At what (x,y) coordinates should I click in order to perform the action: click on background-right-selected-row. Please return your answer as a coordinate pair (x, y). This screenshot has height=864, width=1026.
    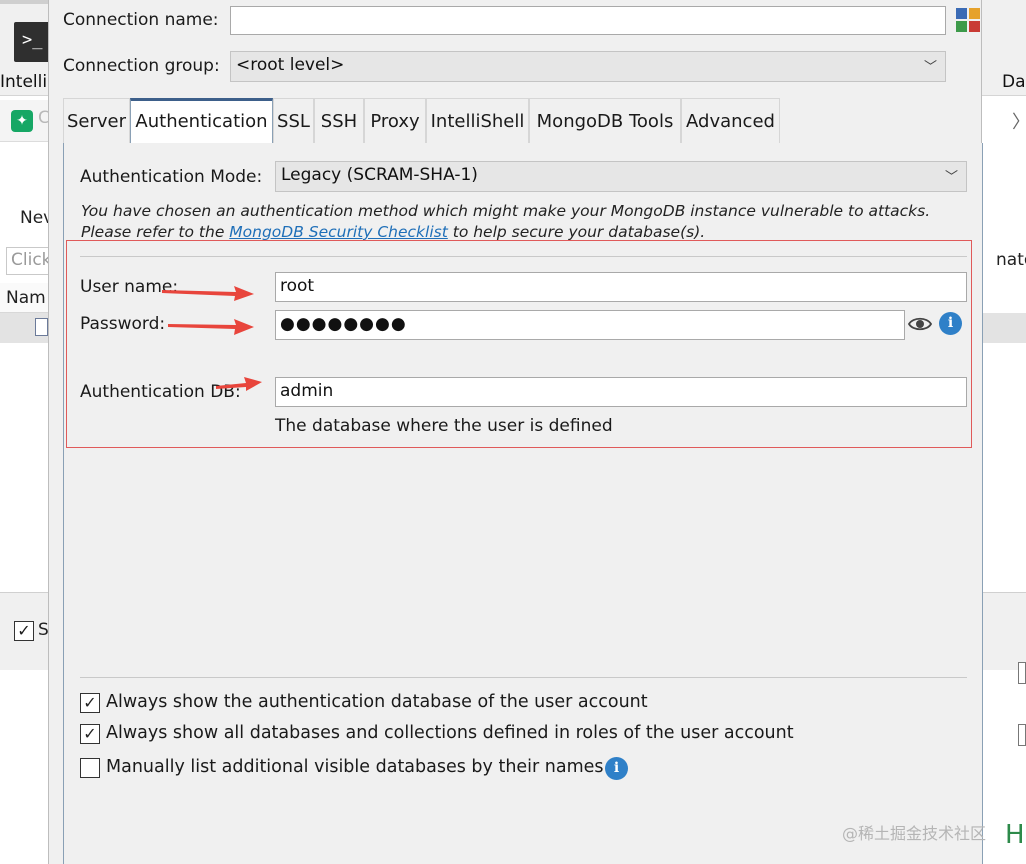
    Looking at the image, I should click on (1004, 328).